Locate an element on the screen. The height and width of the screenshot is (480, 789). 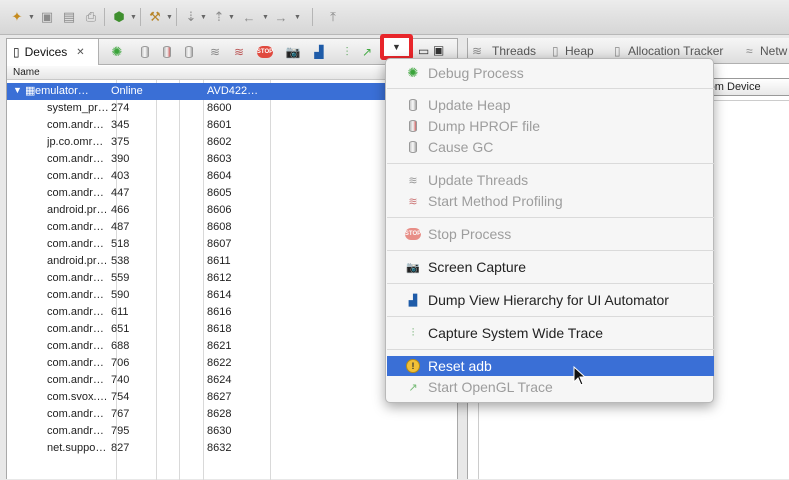
process-pid: 767 is located at coordinates (120, 414).